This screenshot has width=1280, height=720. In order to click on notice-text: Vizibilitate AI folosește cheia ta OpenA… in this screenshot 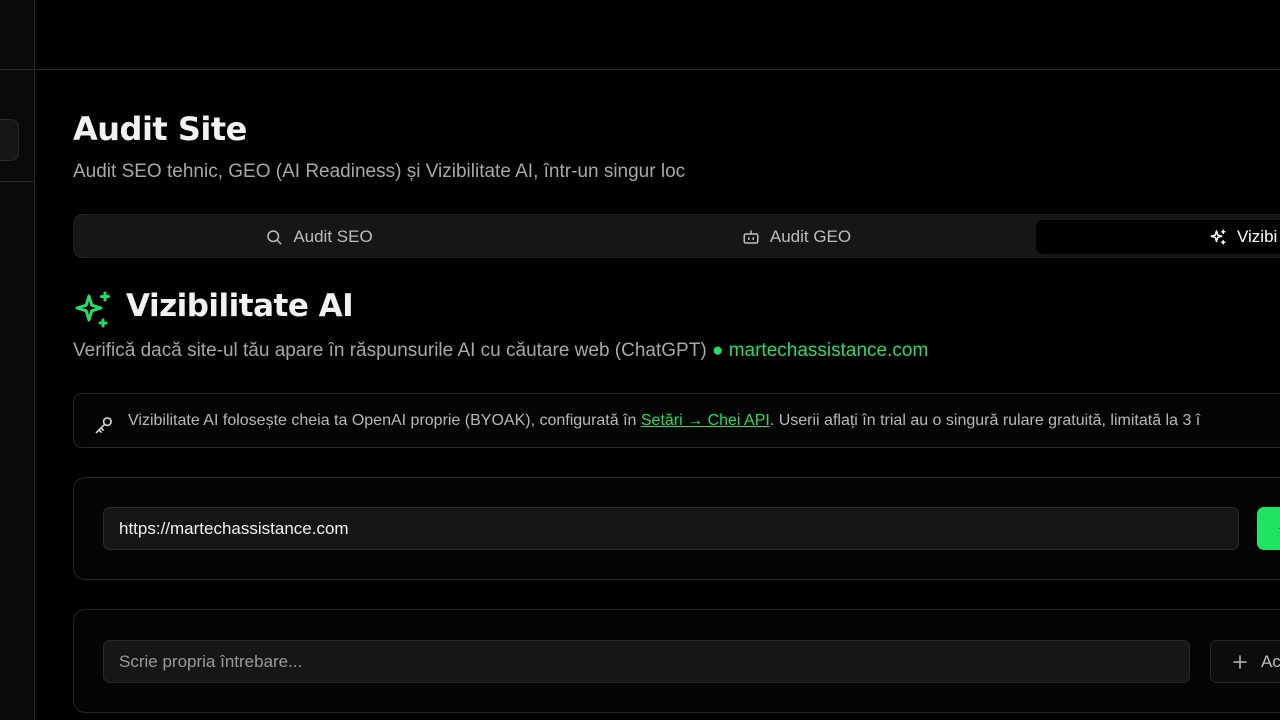, I will do `click(664, 421)`.